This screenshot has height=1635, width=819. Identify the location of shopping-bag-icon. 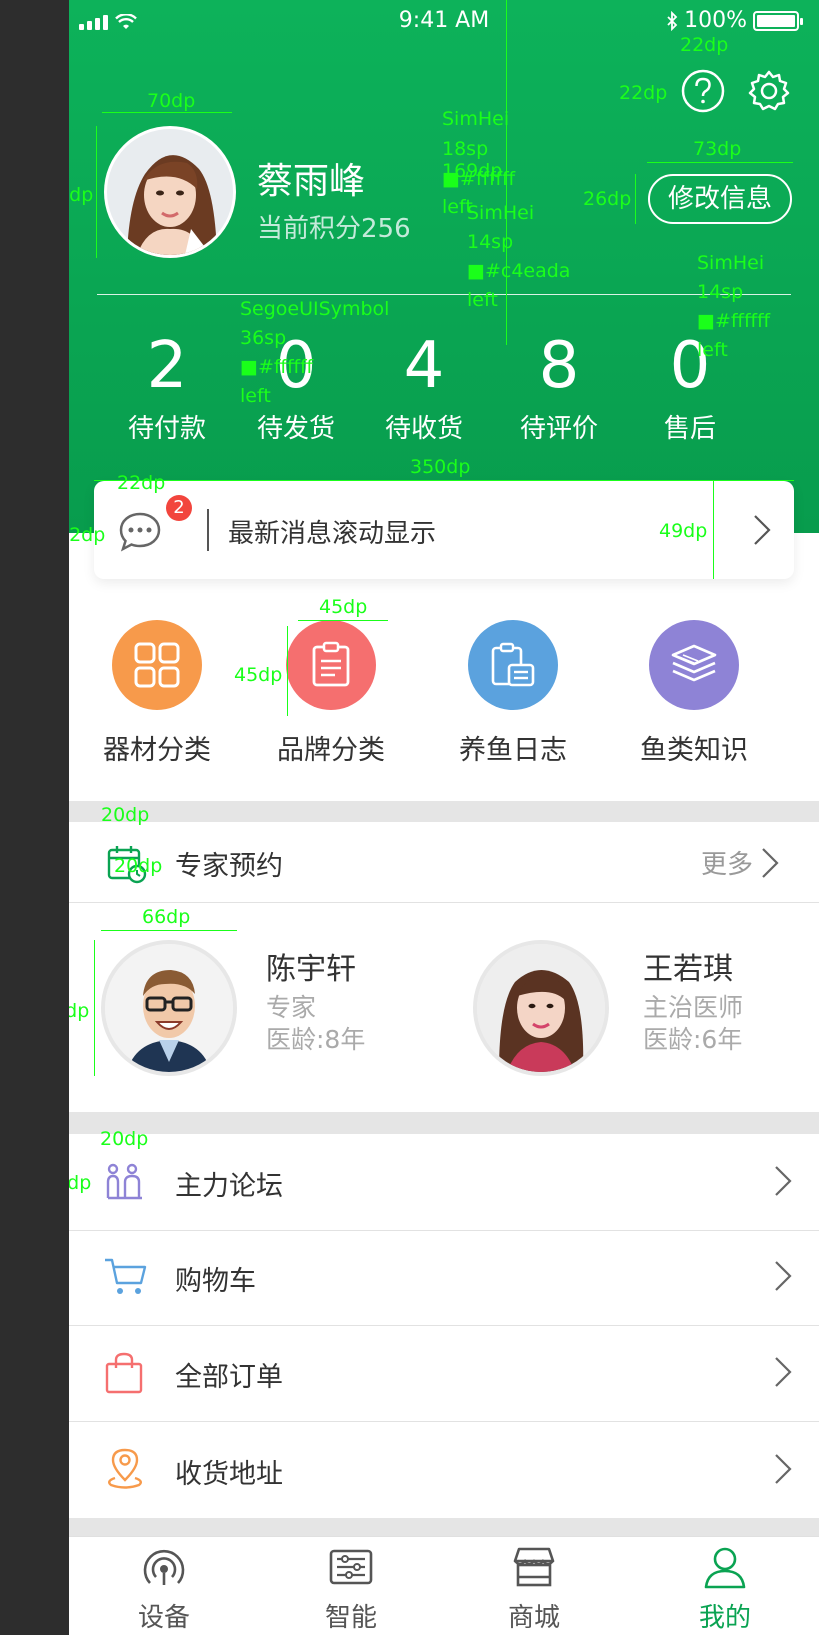
(124, 1375).